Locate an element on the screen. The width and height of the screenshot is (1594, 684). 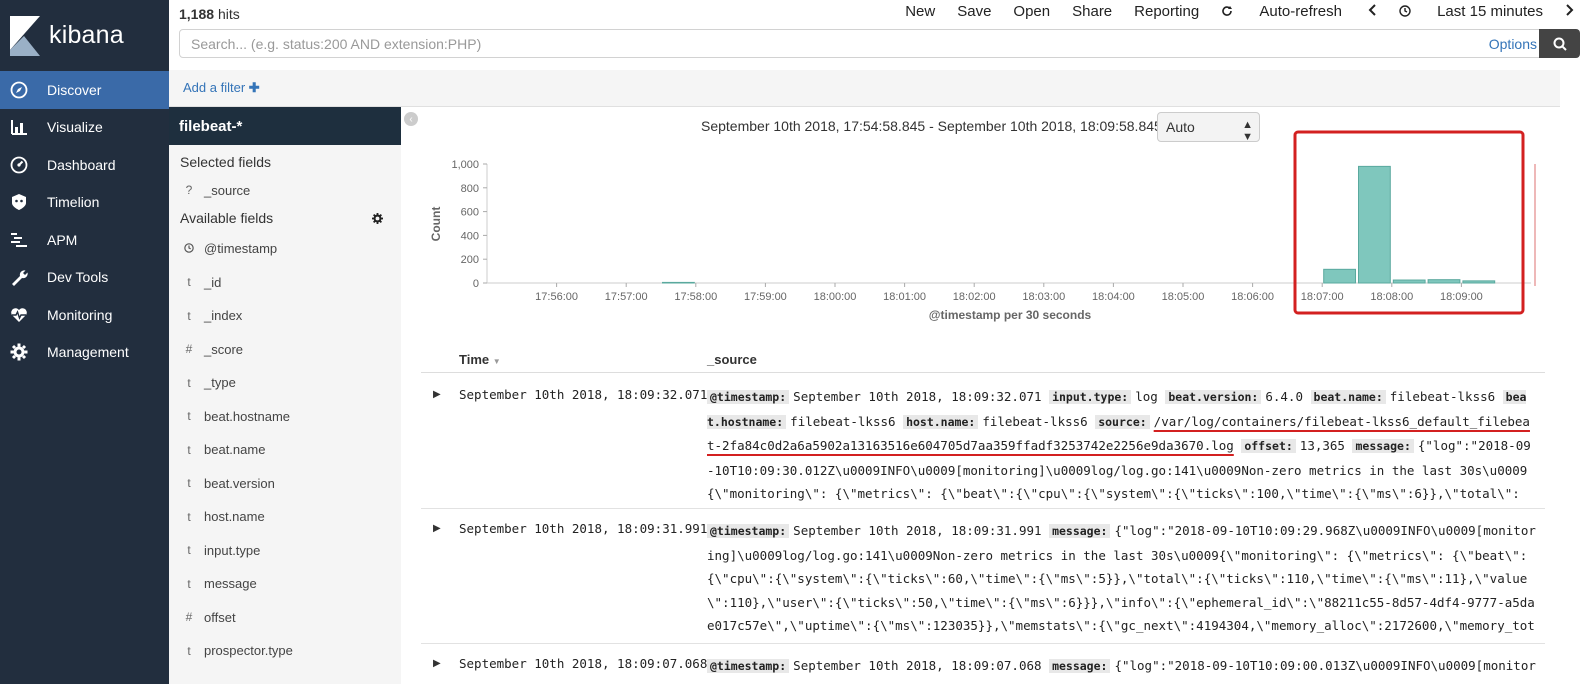
nav-item-dev-tools: Dev Tools is located at coordinates (84, 278).